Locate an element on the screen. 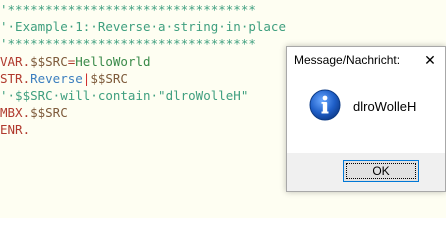 The width and height of the screenshot is (446, 240). close-button: ✕ is located at coordinates (430, 61).